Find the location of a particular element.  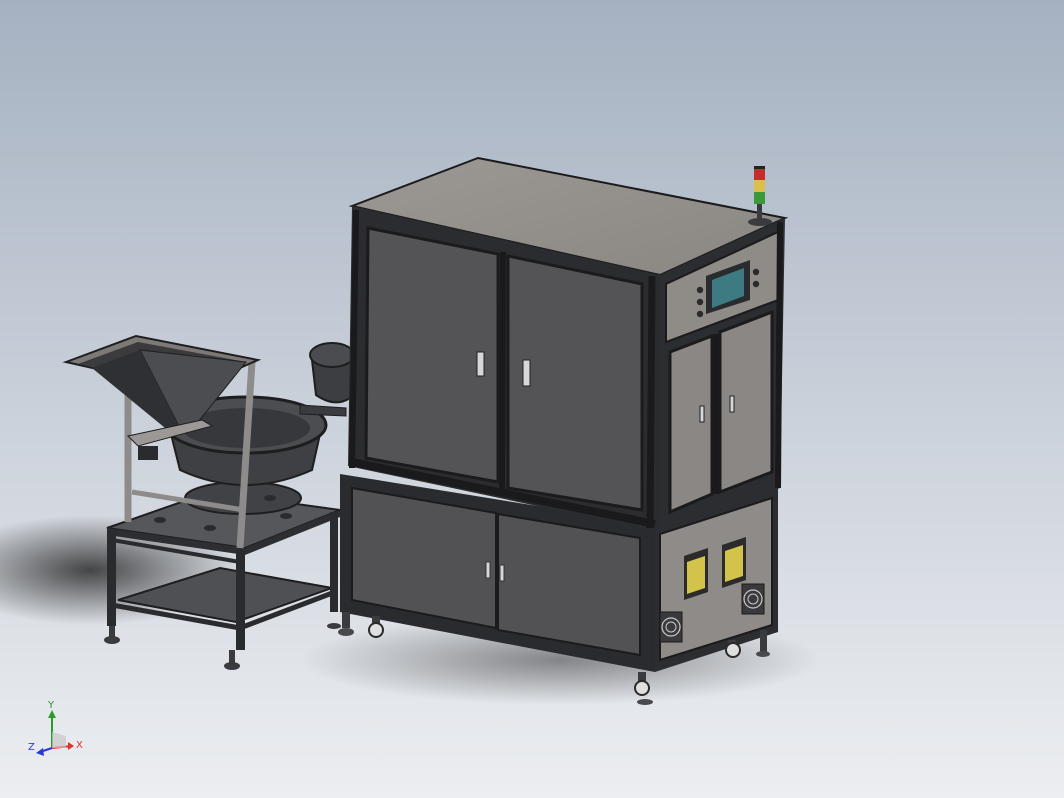

chute-motor is located at coordinates (148, 453).